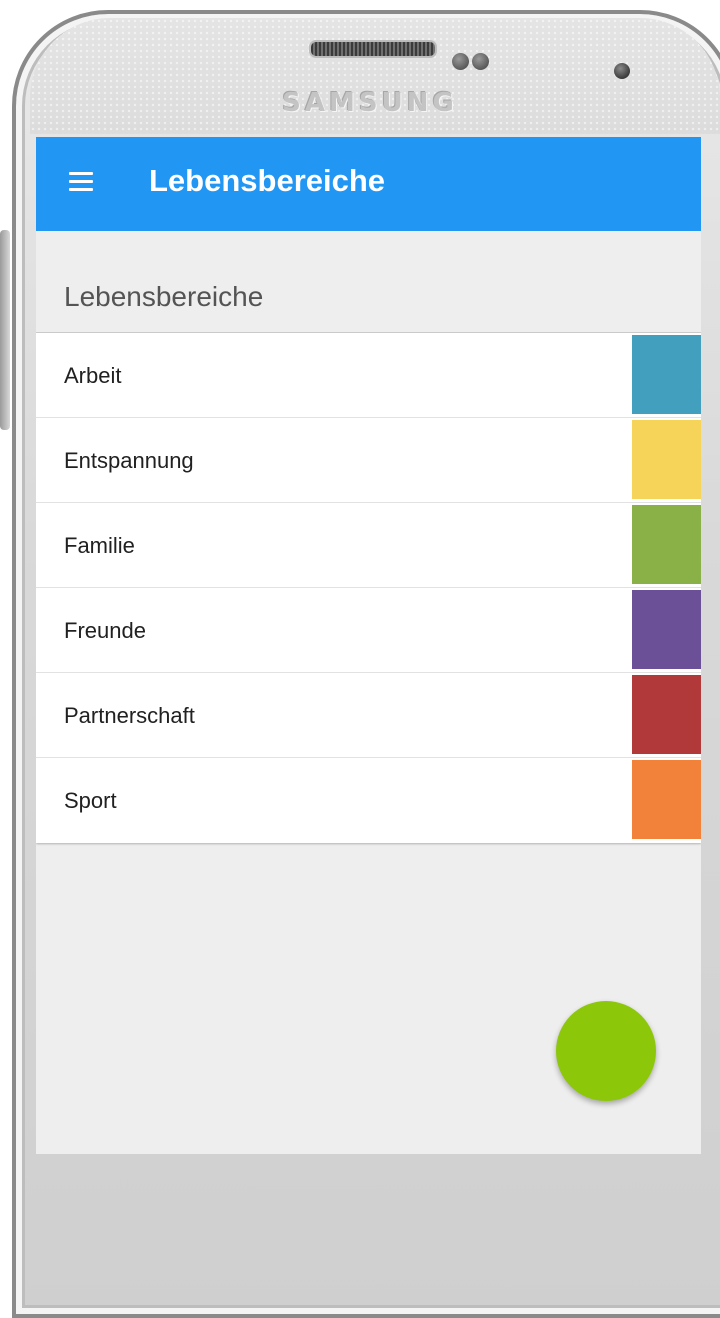 This screenshot has height=1318, width=720. I want to click on front-camera, so click(622, 71).